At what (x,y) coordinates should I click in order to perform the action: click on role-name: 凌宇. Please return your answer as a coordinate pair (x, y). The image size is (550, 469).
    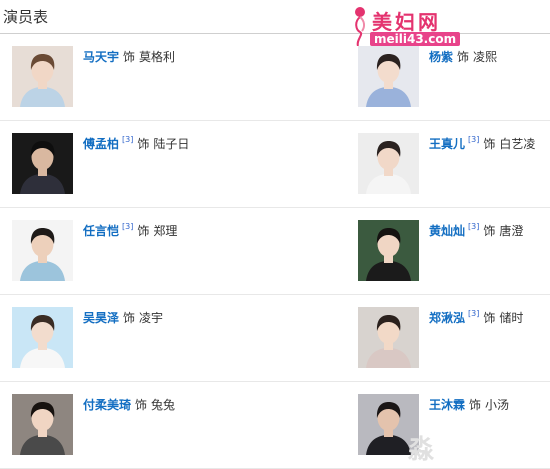
    Looking at the image, I should click on (151, 318).